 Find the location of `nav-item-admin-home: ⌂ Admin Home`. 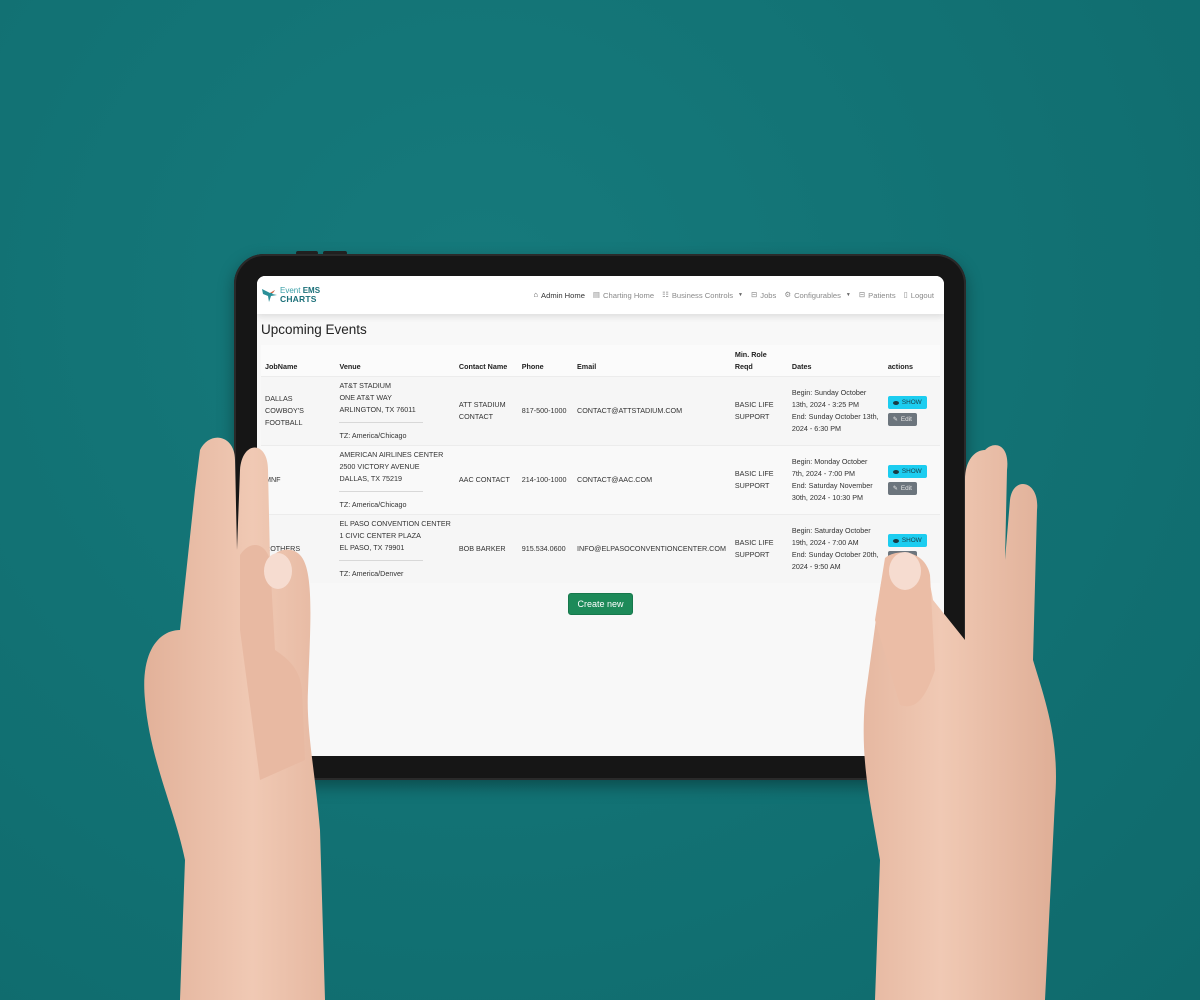

nav-item-admin-home: ⌂ Admin Home is located at coordinates (559, 295).